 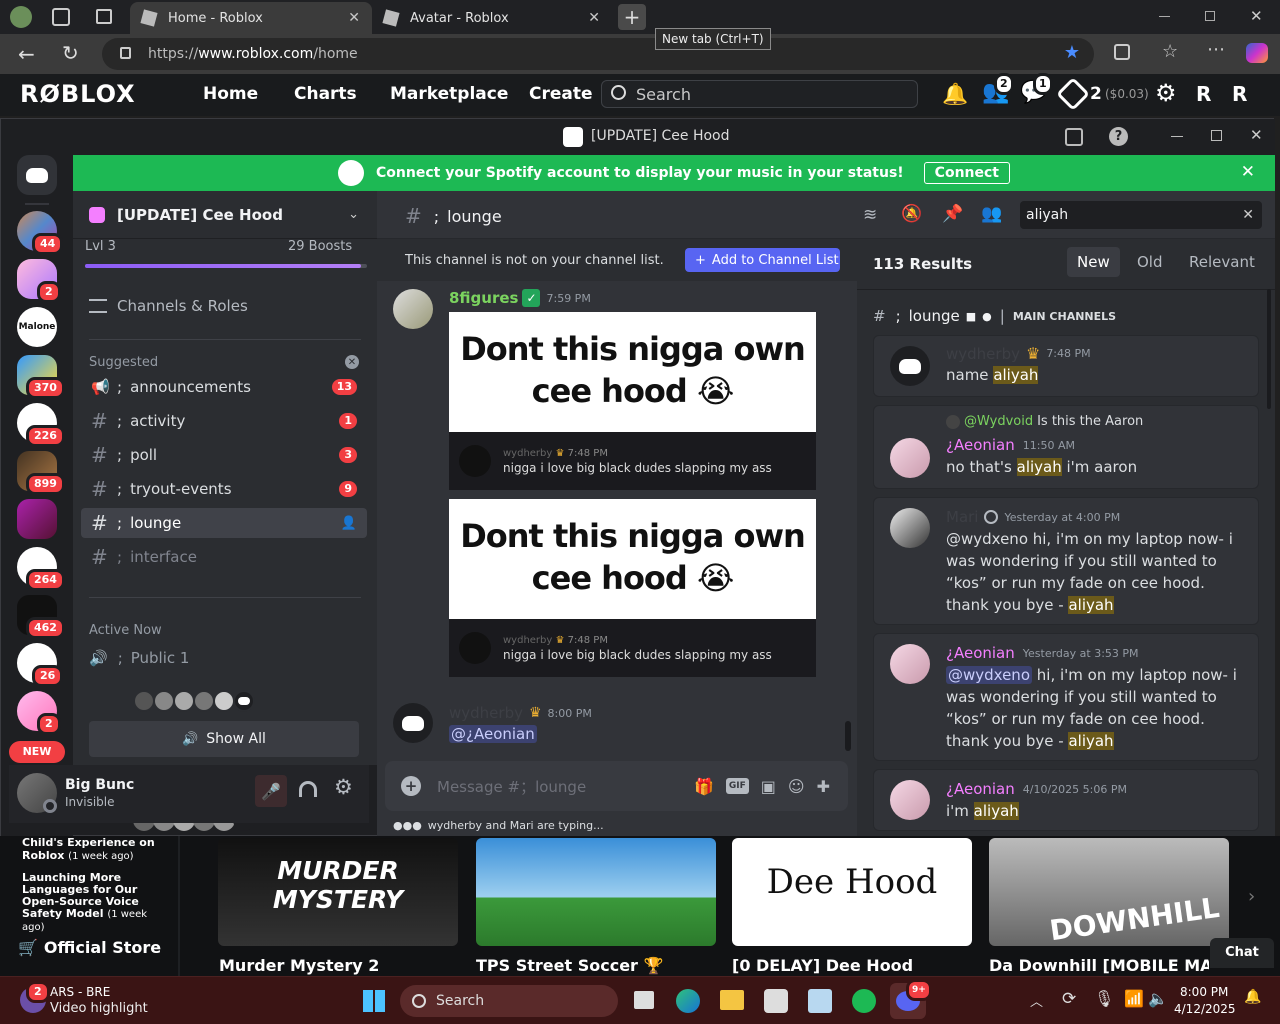 What do you see at coordinates (1248, 215) in the screenshot?
I see `clear-search-icon: ✕` at bounding box center [1248, 215].